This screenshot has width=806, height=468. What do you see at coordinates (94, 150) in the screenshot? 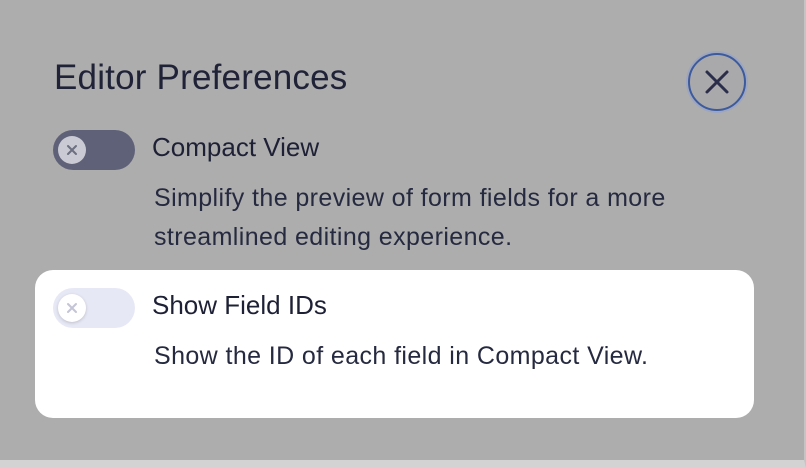
I see `compact-view-toggle` at bounding box center [94, 150].